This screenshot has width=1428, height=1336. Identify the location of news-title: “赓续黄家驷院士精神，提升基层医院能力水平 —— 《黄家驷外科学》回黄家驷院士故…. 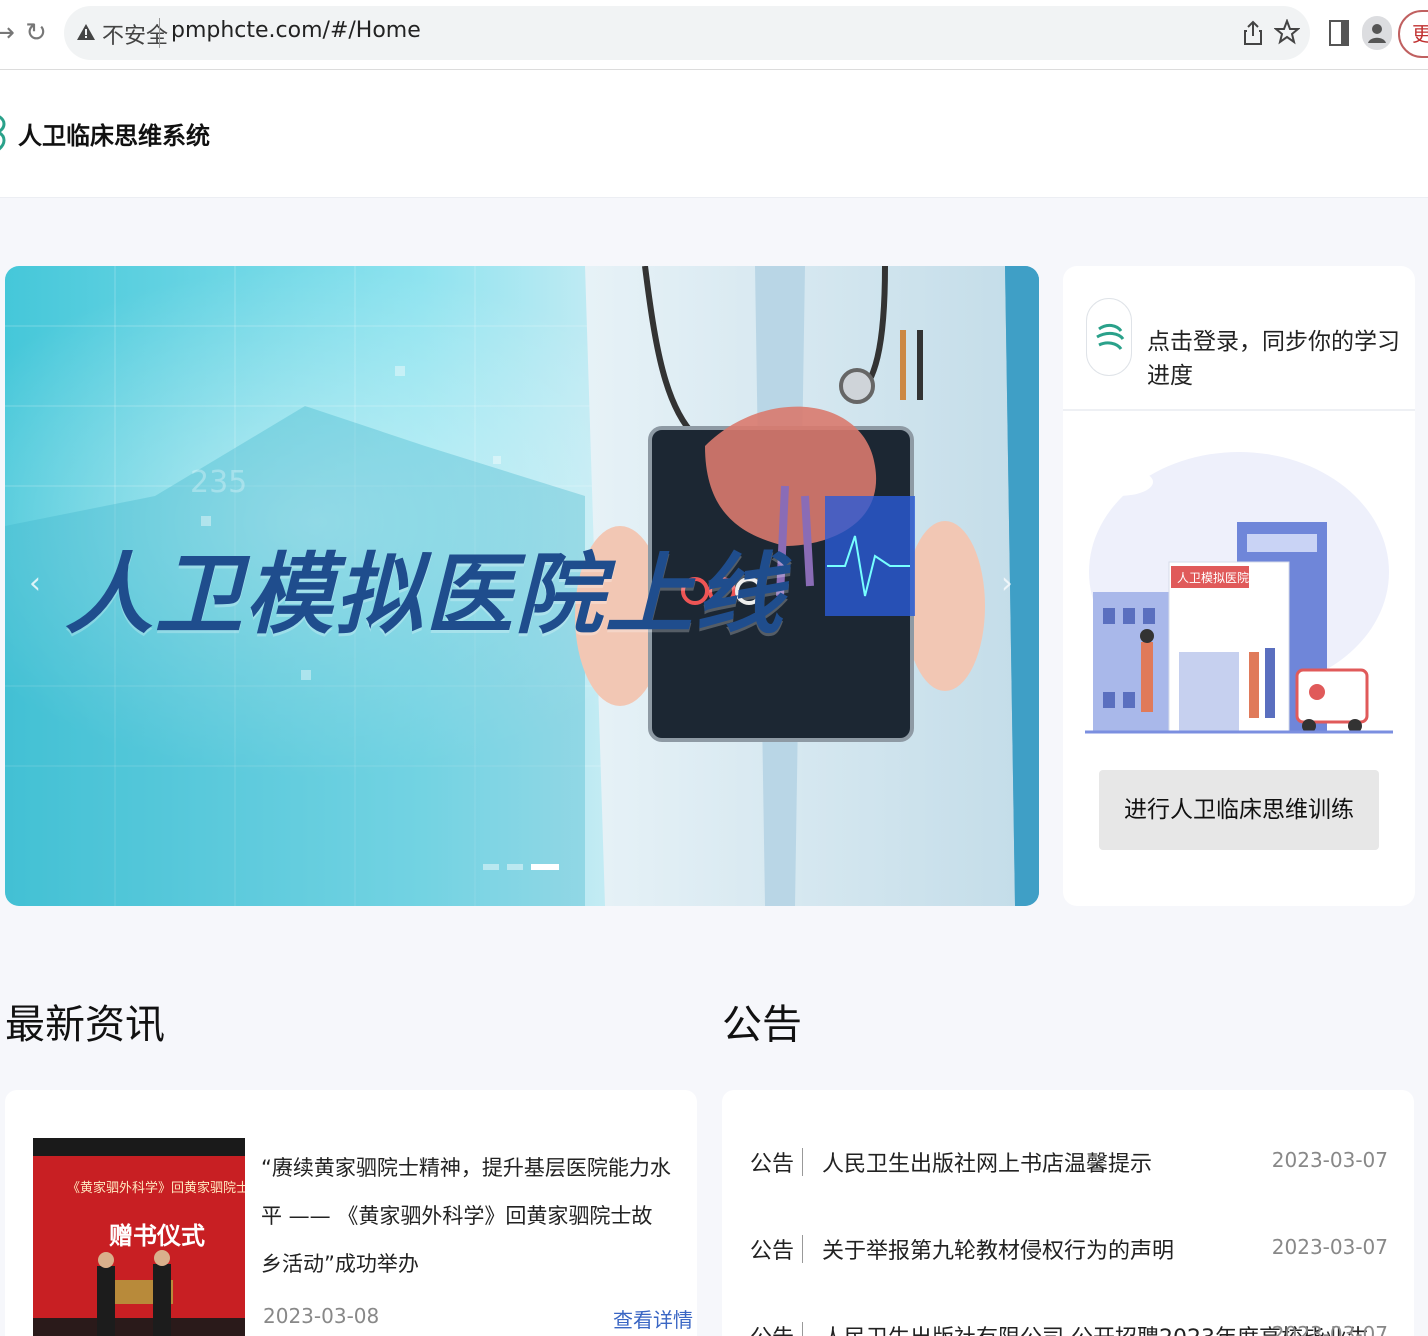
(466, 1216).